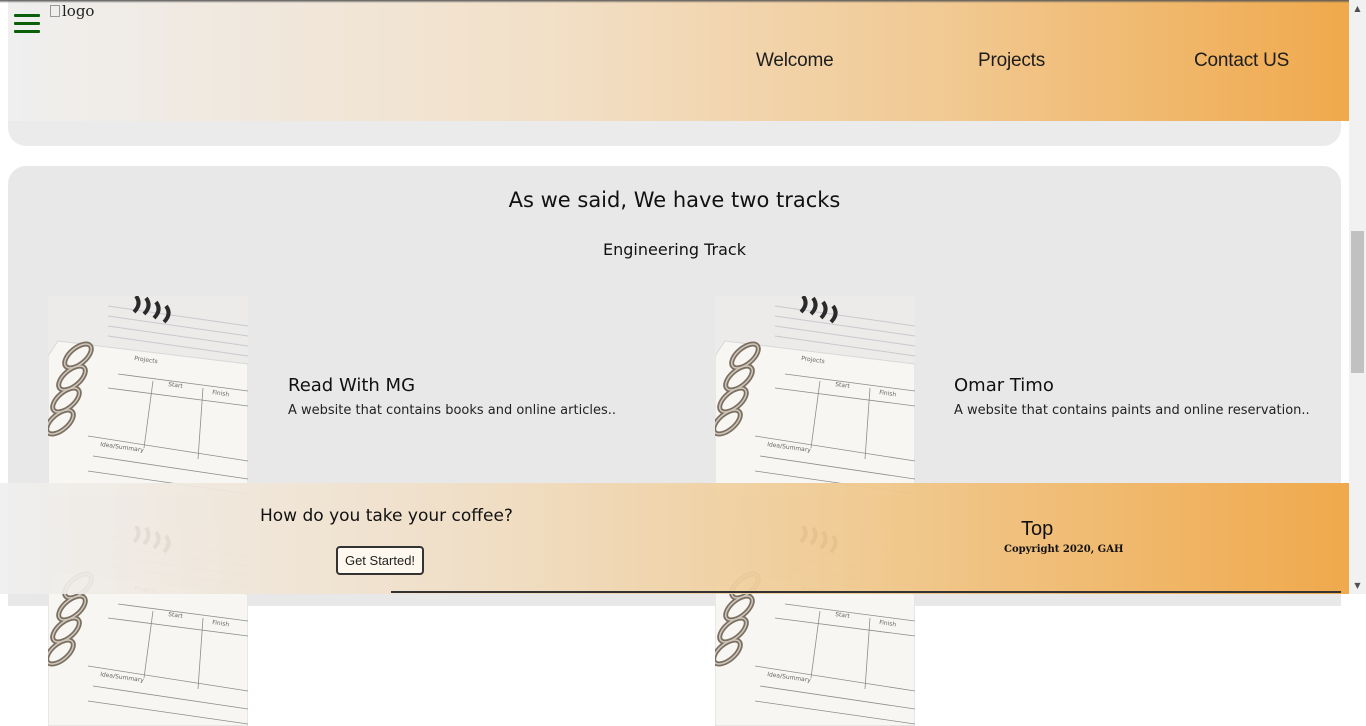  Describe the element at coordinates (795, 61) in the screenshot. I see `nav-welcome: Welcome` at that location.